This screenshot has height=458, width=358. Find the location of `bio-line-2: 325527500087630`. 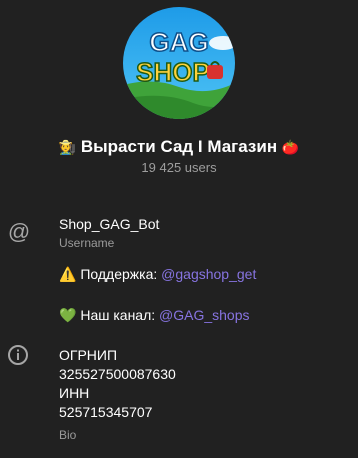

bio-line-2: 325527500087630 is located at coordinates (117, 374).